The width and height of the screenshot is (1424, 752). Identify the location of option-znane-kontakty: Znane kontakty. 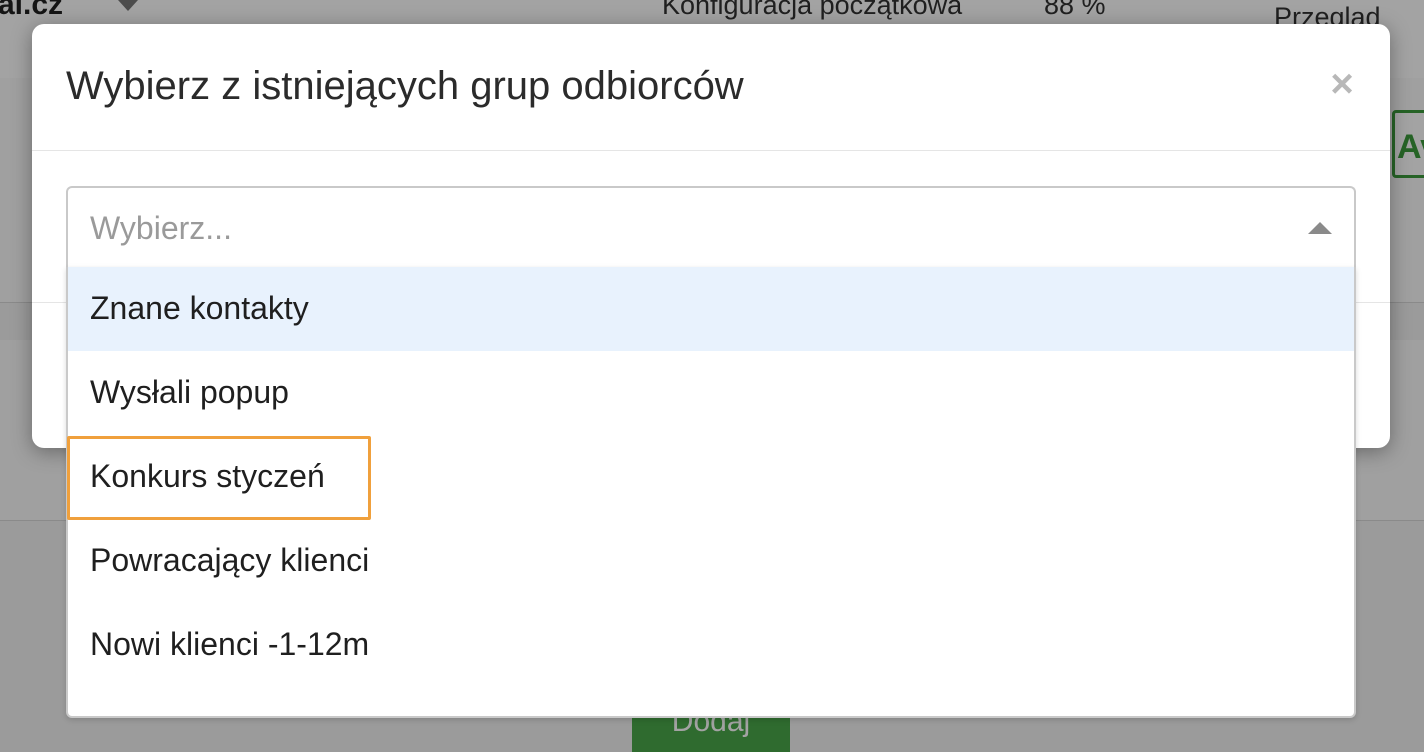
(711, 309).